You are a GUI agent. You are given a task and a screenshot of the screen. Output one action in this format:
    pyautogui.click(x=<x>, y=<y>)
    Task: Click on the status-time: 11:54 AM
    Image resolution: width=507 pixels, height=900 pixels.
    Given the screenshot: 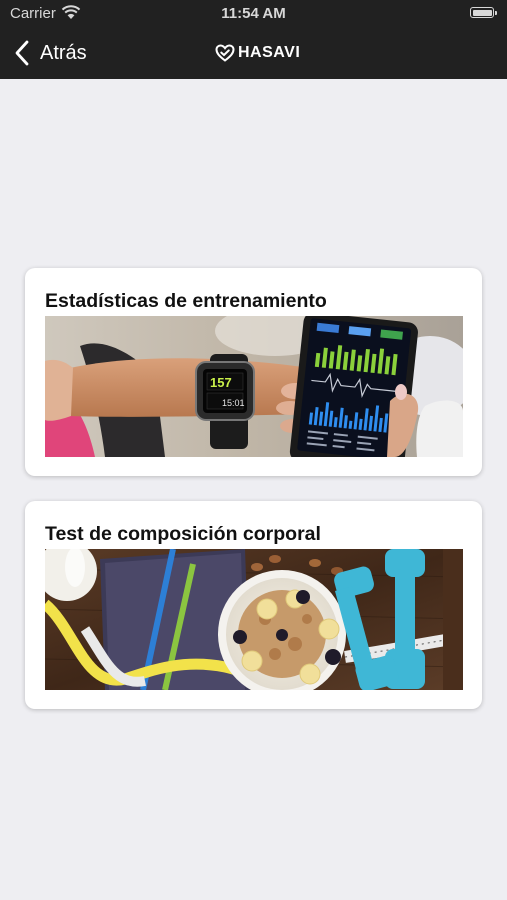 What is the action you would take?
    pyautogui.click(x=253, y=13)
    